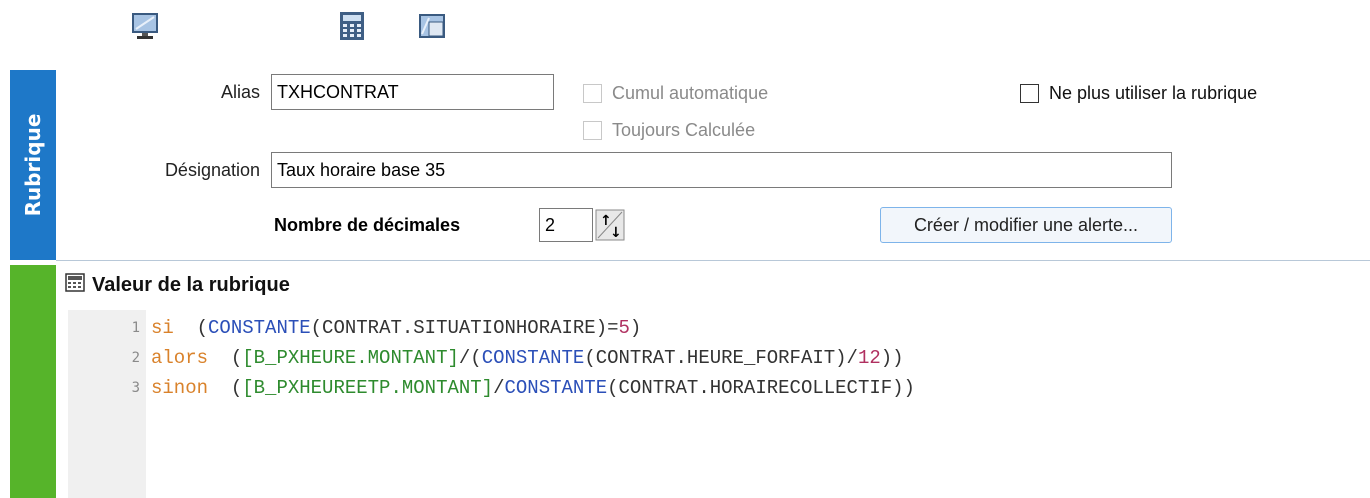 Image resolution: width=1370 pixels, height=498 pixels. Describe the element at coordinates (1153, 93) in the screenshot. I see `ne-plus-utiliser-label: Ne plus utiliser la rubrique` at that location.